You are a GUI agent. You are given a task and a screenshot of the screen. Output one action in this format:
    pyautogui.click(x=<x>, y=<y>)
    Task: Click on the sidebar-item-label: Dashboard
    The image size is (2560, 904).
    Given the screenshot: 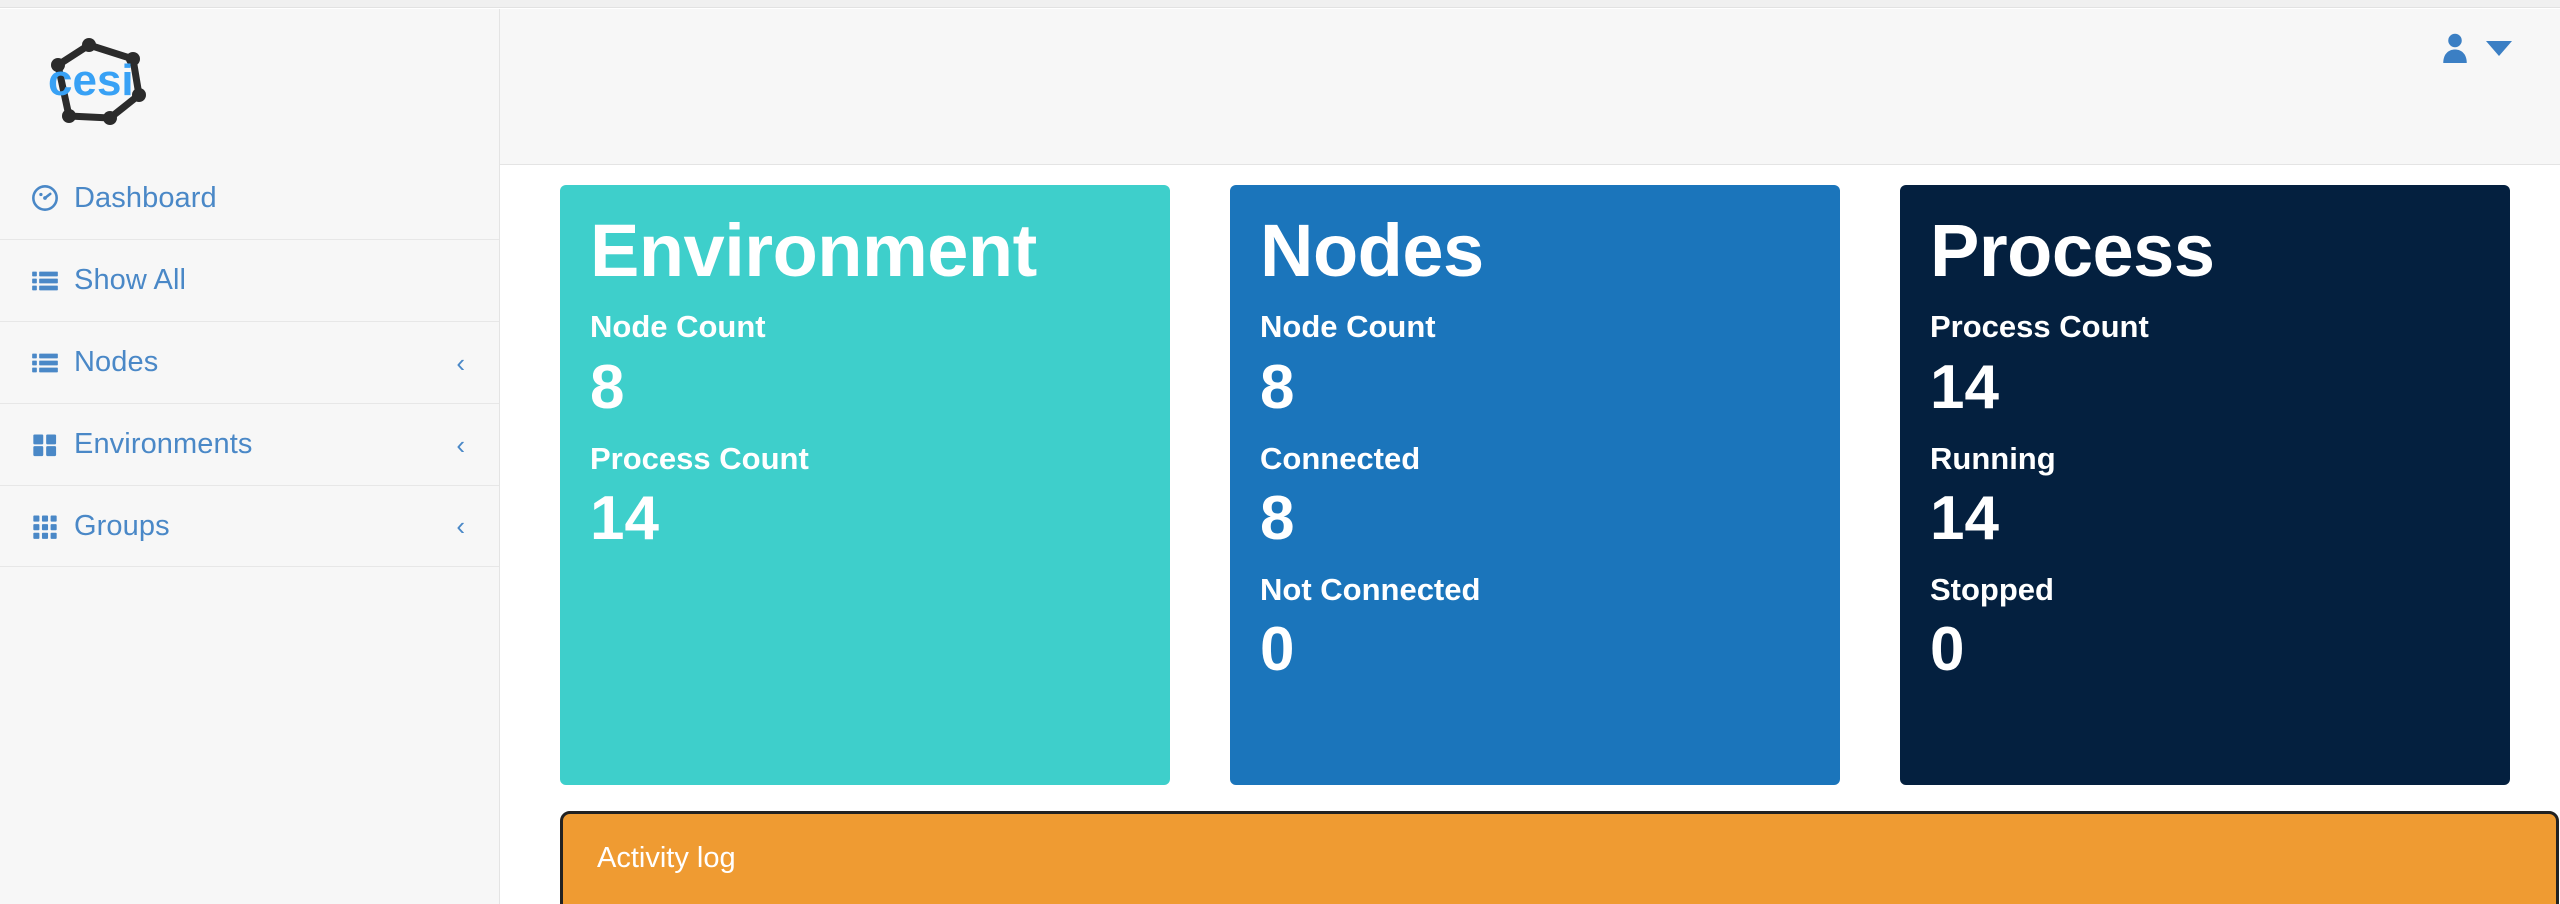 What is the action you would take?
    pyautogui.click(x=145, y=197)
    